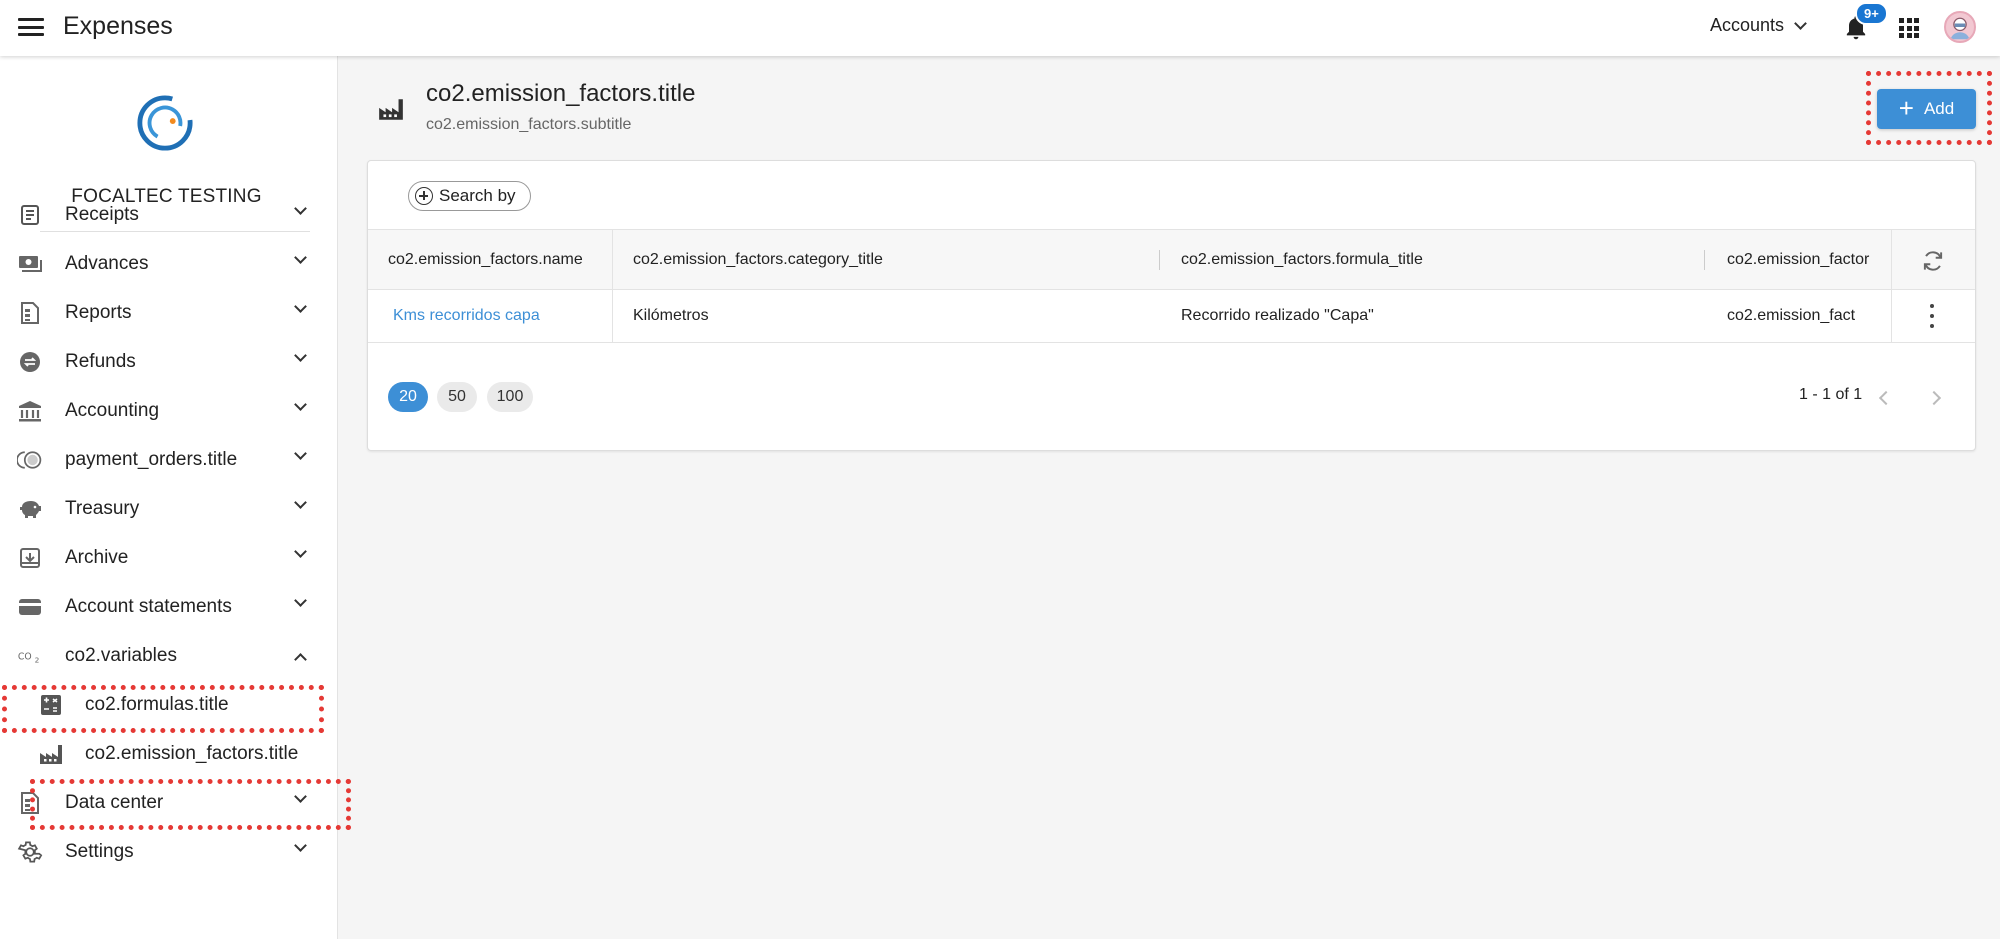 The height and width of the screenshot is (939, 2000). What do you see at coordinates (151, 459) in the screenshot?
I see `sidebar-item-label: payment_orders.title` at bounding box center [151, 459].